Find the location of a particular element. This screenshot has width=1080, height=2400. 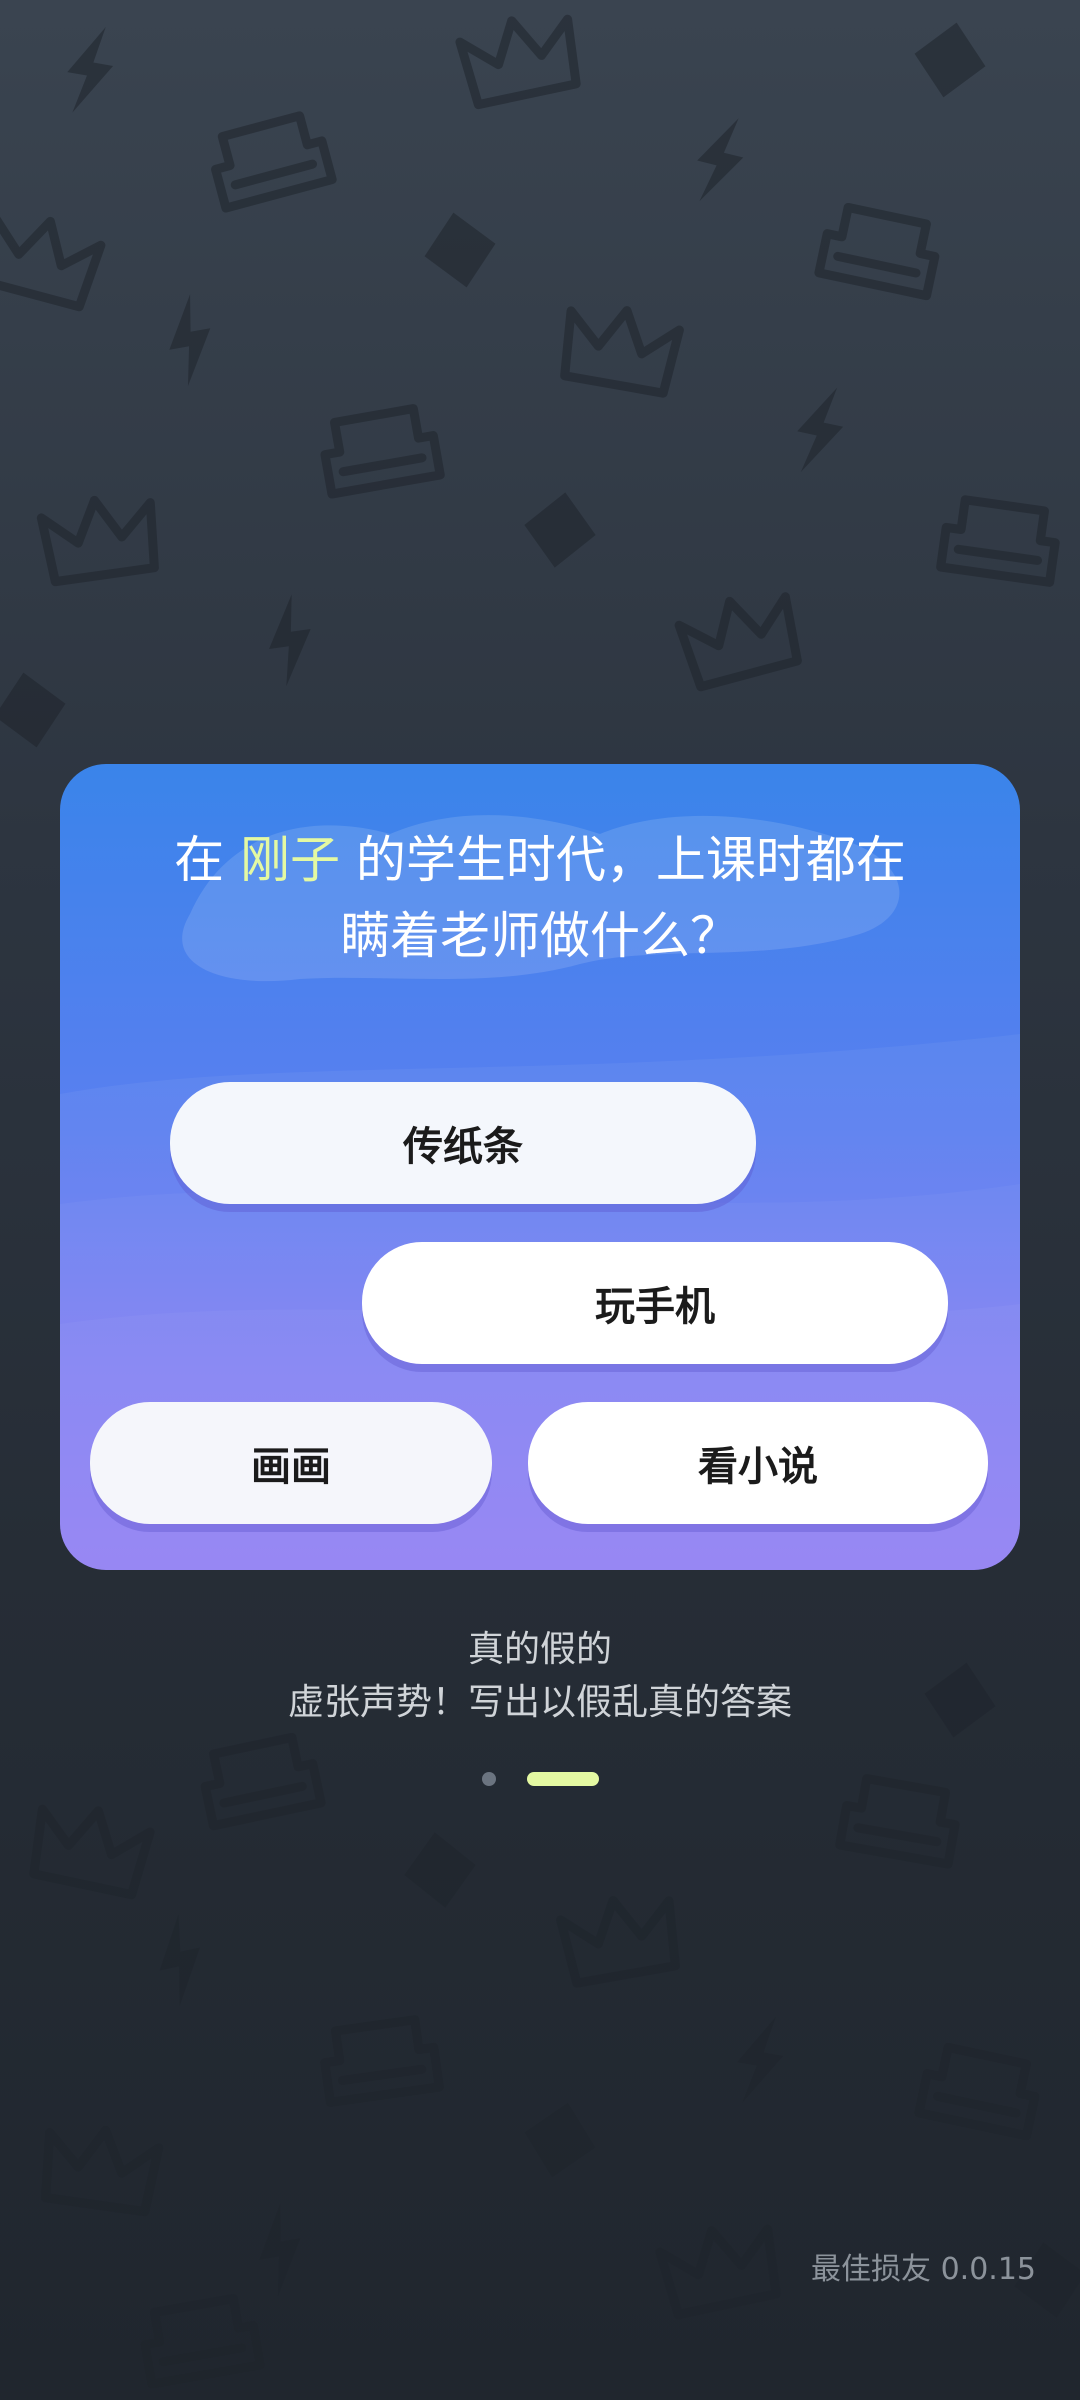

answer-option: 画画 is located at coordinates (291, 1463).